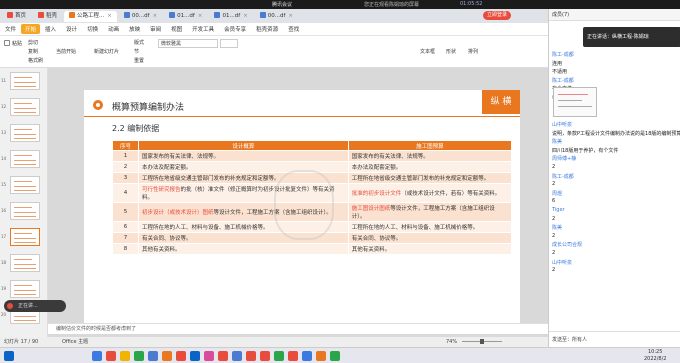 This screenshot has height=363, width=680. Describe the element at coordinates (560, 72) in the screenshot. I see `chat-message: 不适用` at that location.